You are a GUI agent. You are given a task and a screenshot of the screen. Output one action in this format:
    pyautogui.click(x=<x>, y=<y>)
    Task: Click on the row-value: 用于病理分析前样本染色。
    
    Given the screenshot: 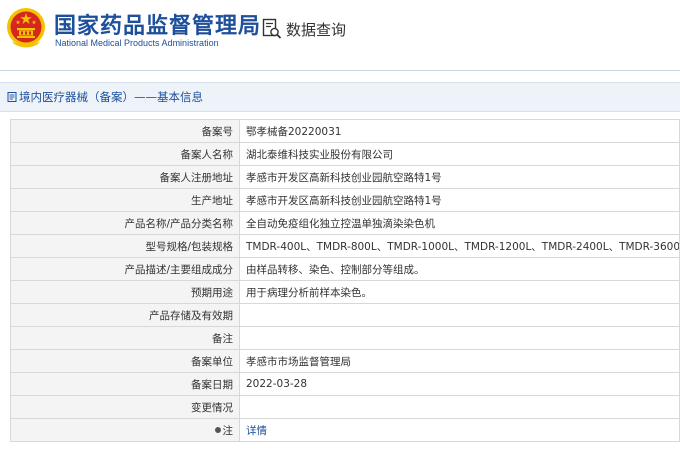 What is the action you would take?
    pyautogui.click(x=459, y=292)
    